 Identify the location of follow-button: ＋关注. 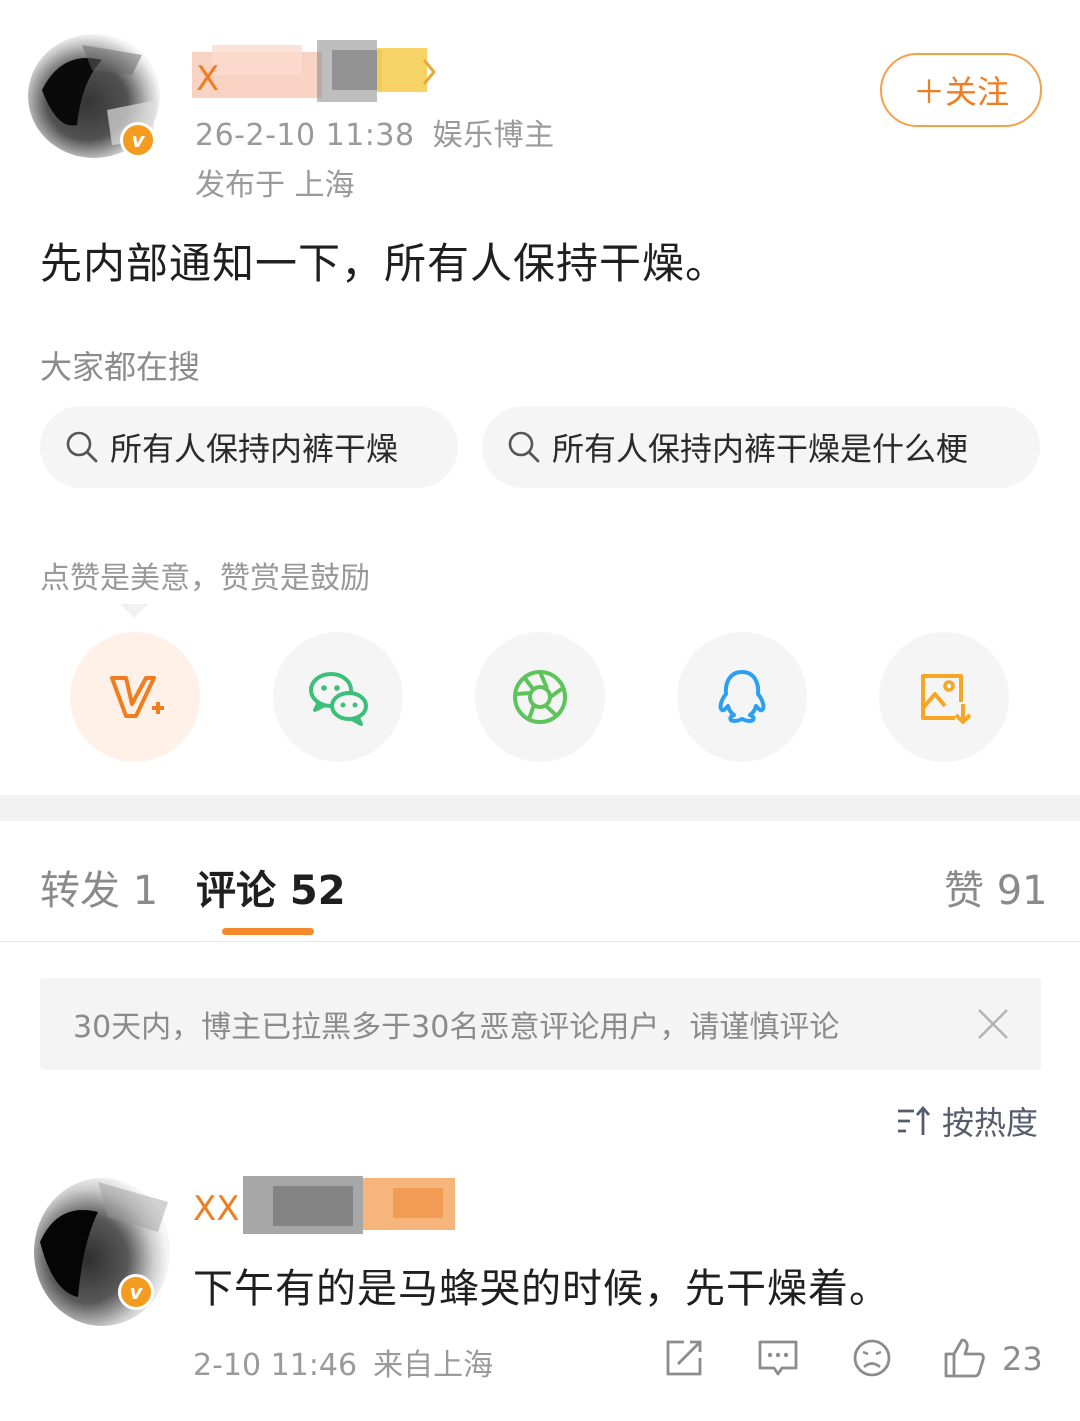
(961, 90).